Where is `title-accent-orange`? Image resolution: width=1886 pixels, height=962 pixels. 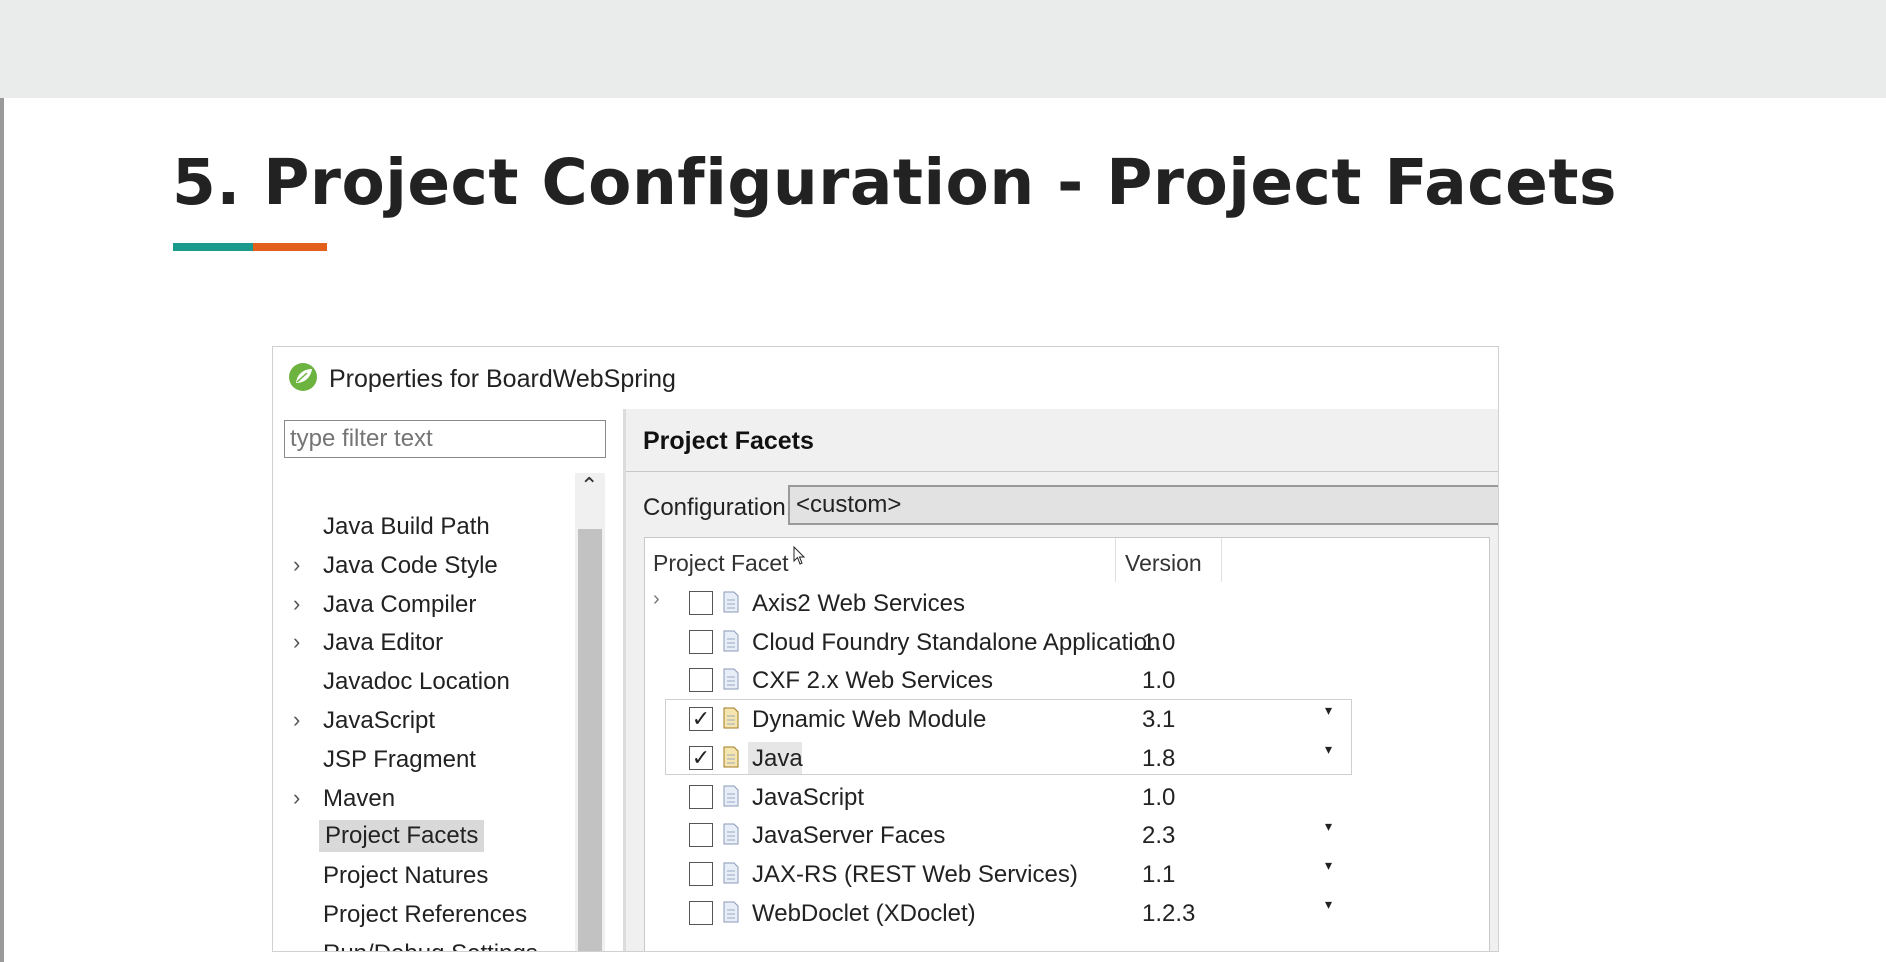 title-accent-orange is located at coordinates (290, 247).